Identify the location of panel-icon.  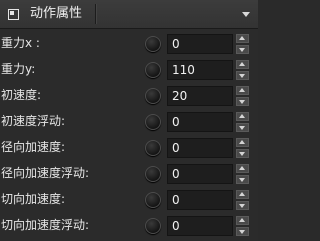
(13, 14).